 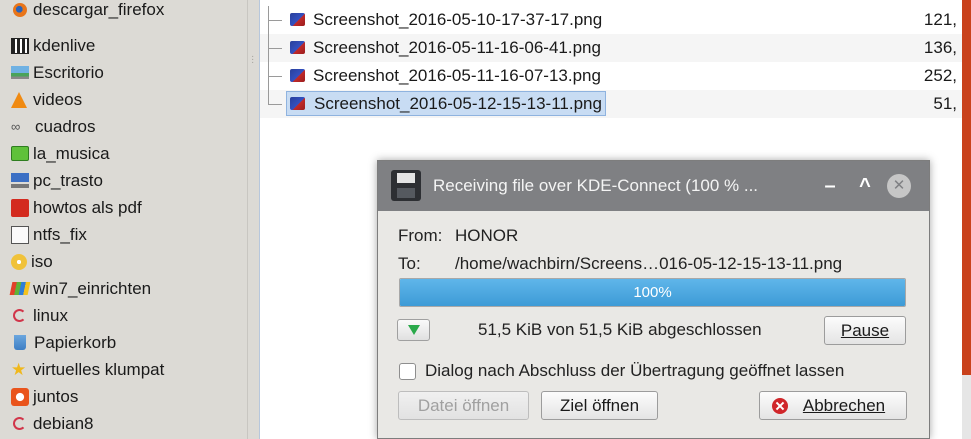 I want to click on place-escritorio: Escritorio, so click(x=57, y=72).